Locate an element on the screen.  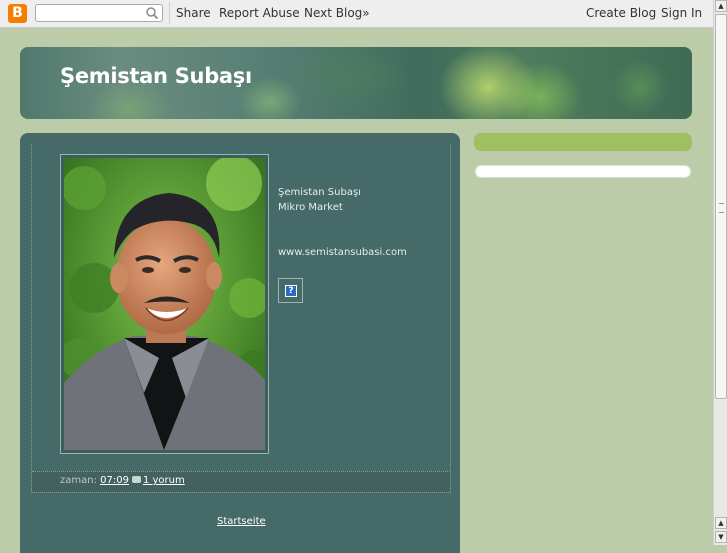
portrait-image is located at coordinates (164, 304).